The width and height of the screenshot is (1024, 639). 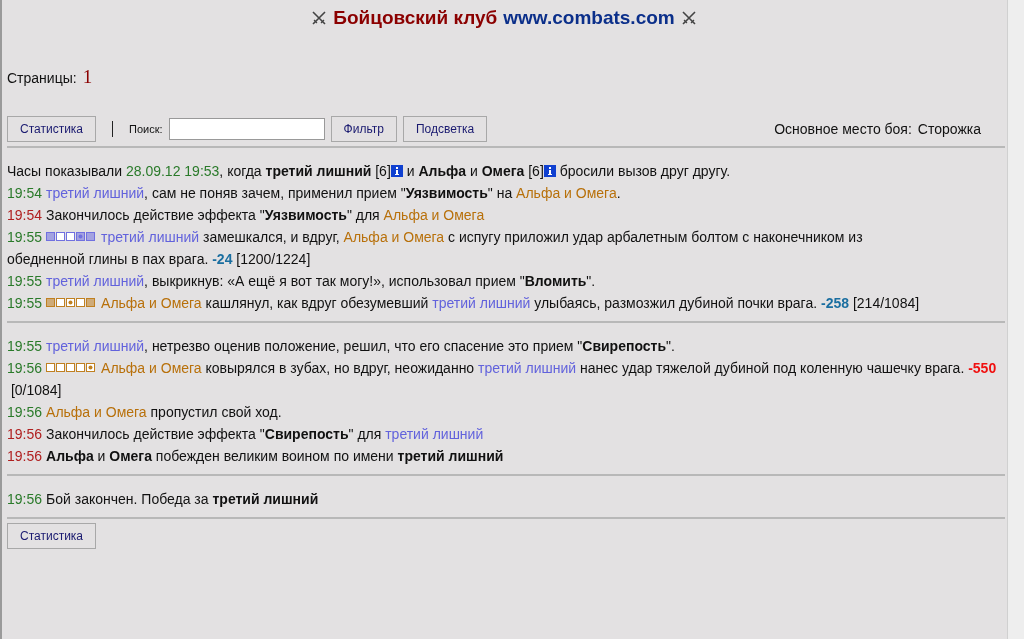 I want to click on log-text: , сам не поняв зачем, применил прием "Уязвимость" на, so click(x=329, y=193).